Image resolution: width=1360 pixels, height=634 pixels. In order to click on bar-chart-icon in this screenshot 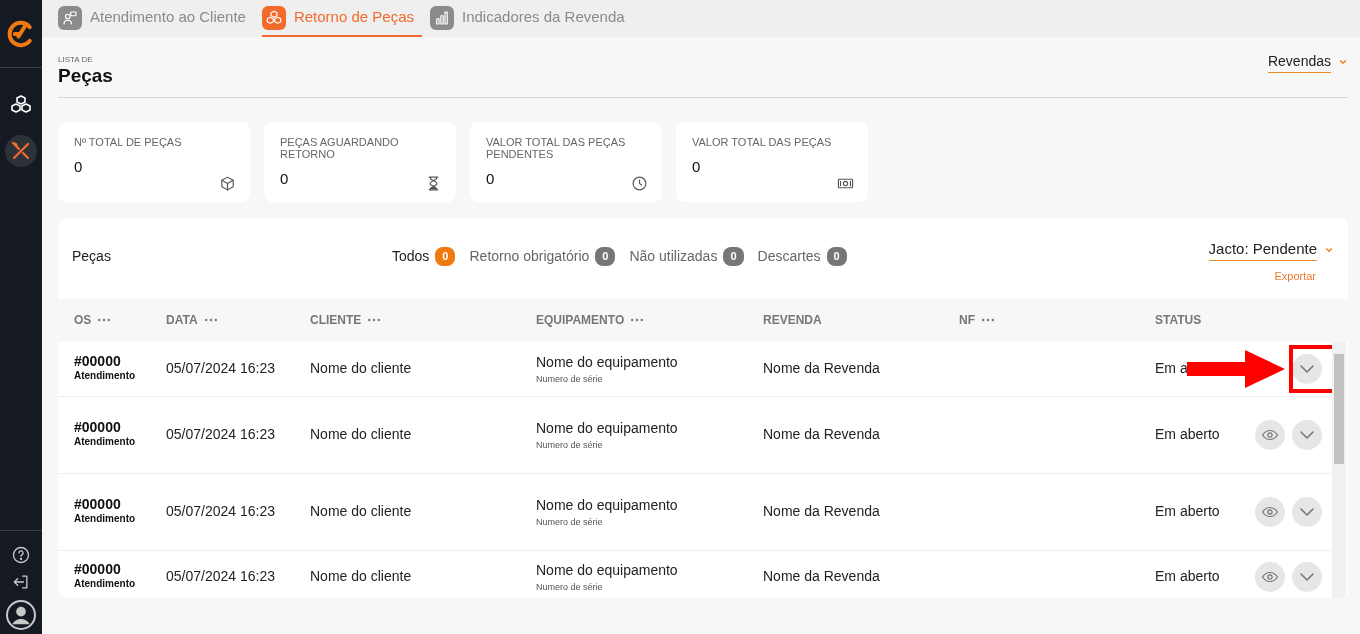, I will do `click(442, 17)`.